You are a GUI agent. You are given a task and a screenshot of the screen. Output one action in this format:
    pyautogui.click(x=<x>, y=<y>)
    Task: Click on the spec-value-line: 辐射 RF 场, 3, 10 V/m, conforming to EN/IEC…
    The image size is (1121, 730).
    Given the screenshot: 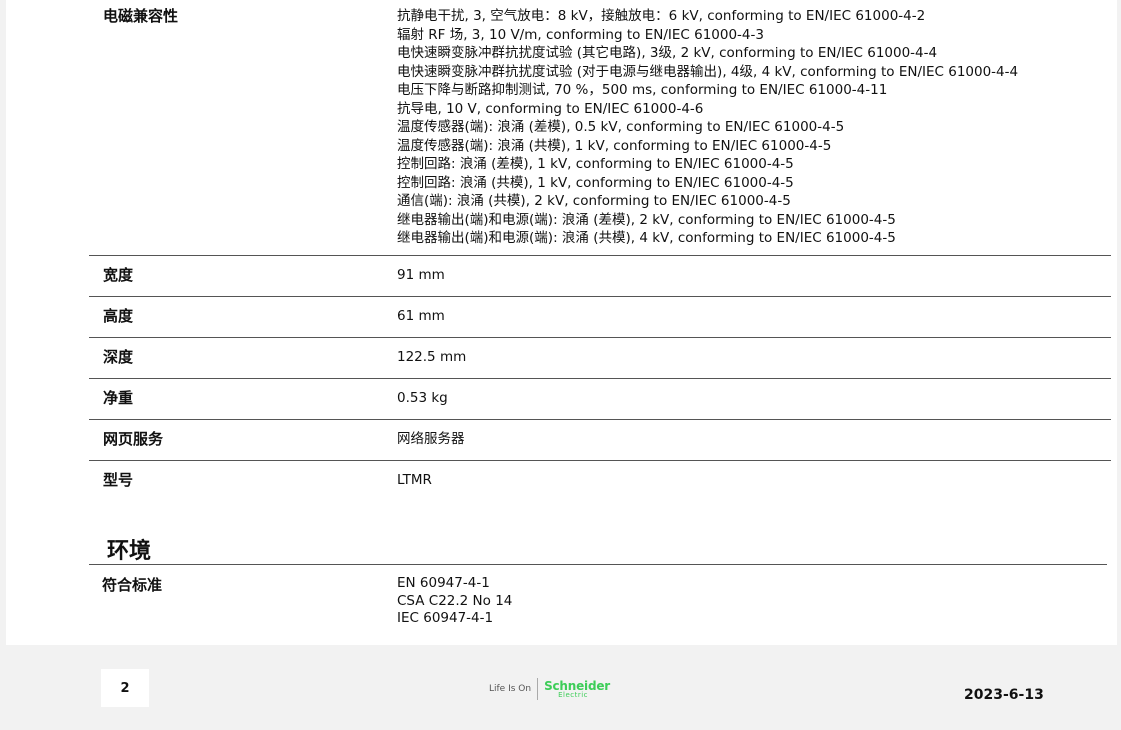 What is the action you would take?
    pyautogui.click(x=580, y=34)
    